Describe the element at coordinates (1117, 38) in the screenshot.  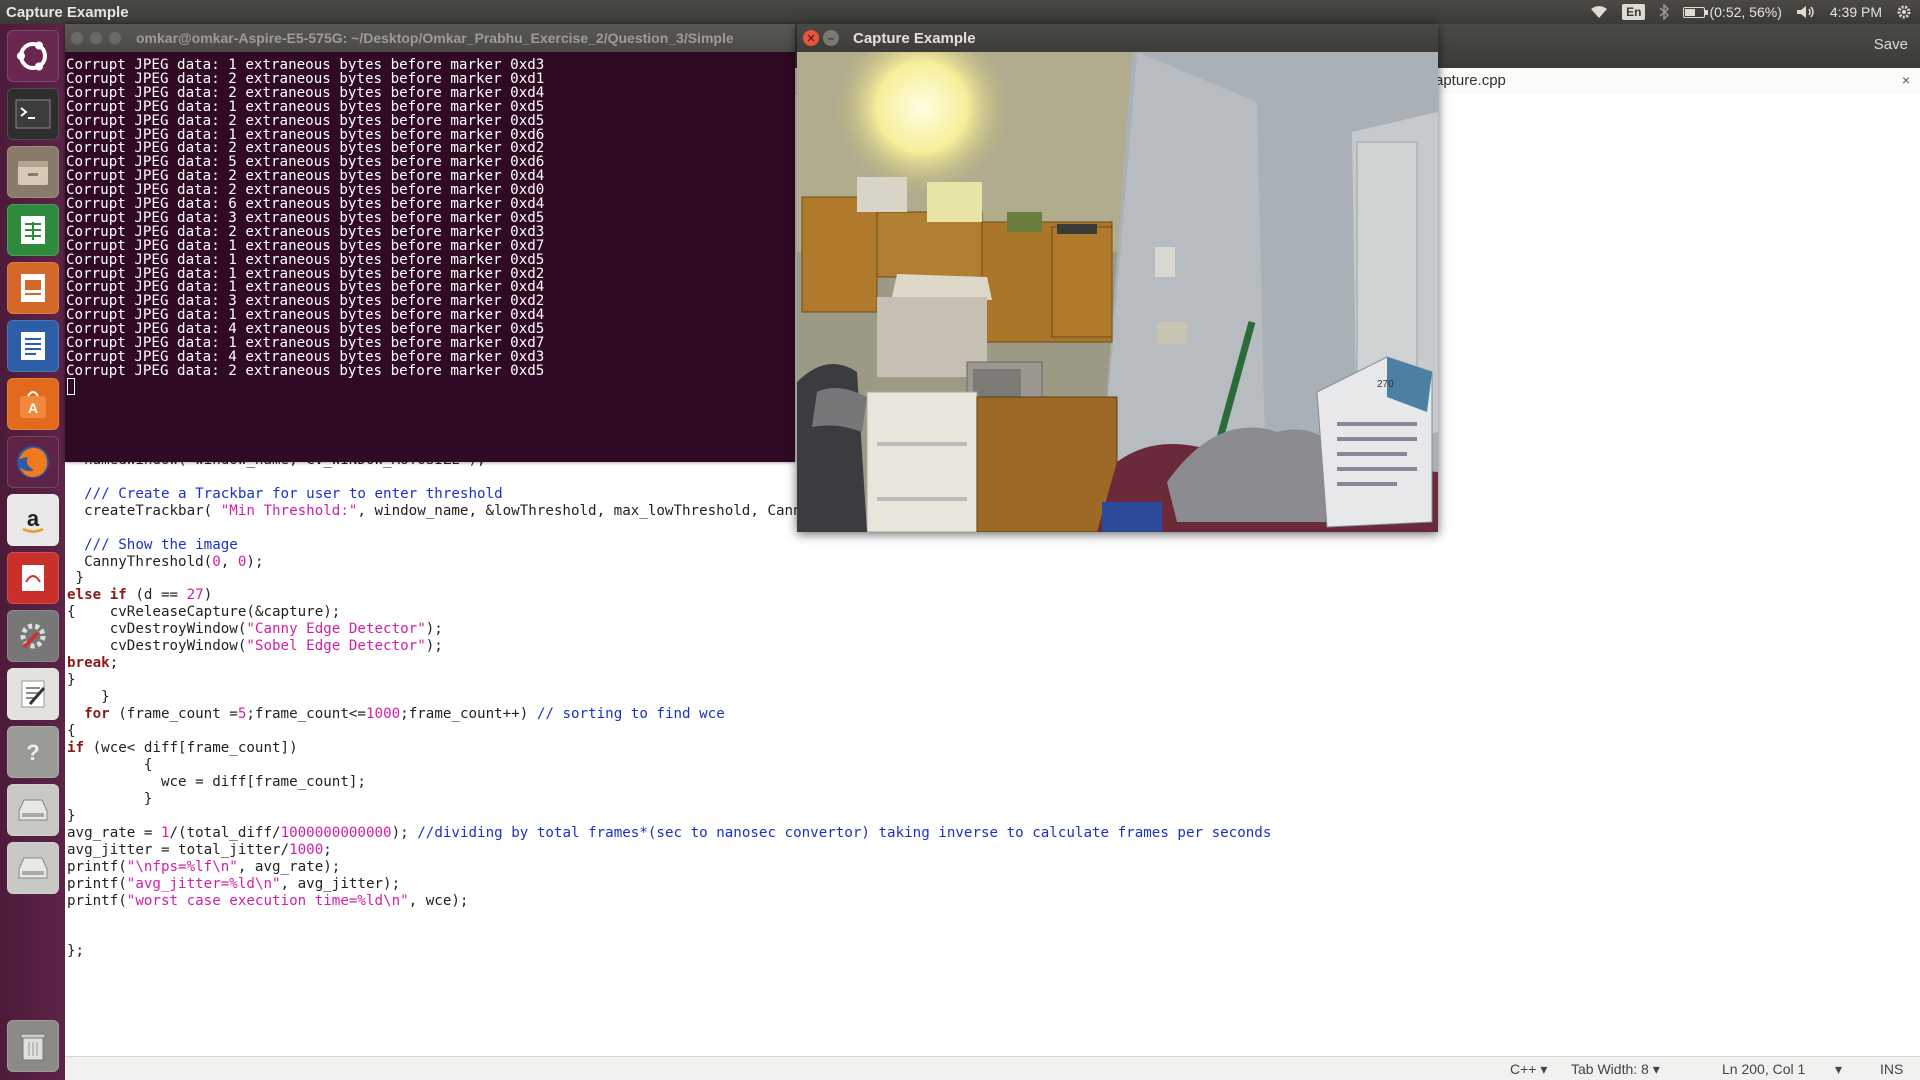
I see `capture-titlebar: ✕ – Capture Example` at that location.